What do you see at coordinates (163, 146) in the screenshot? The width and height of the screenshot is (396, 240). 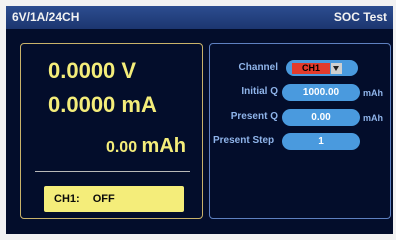 I see `capacity-unit: mAh` at bounding box center [163, 146].